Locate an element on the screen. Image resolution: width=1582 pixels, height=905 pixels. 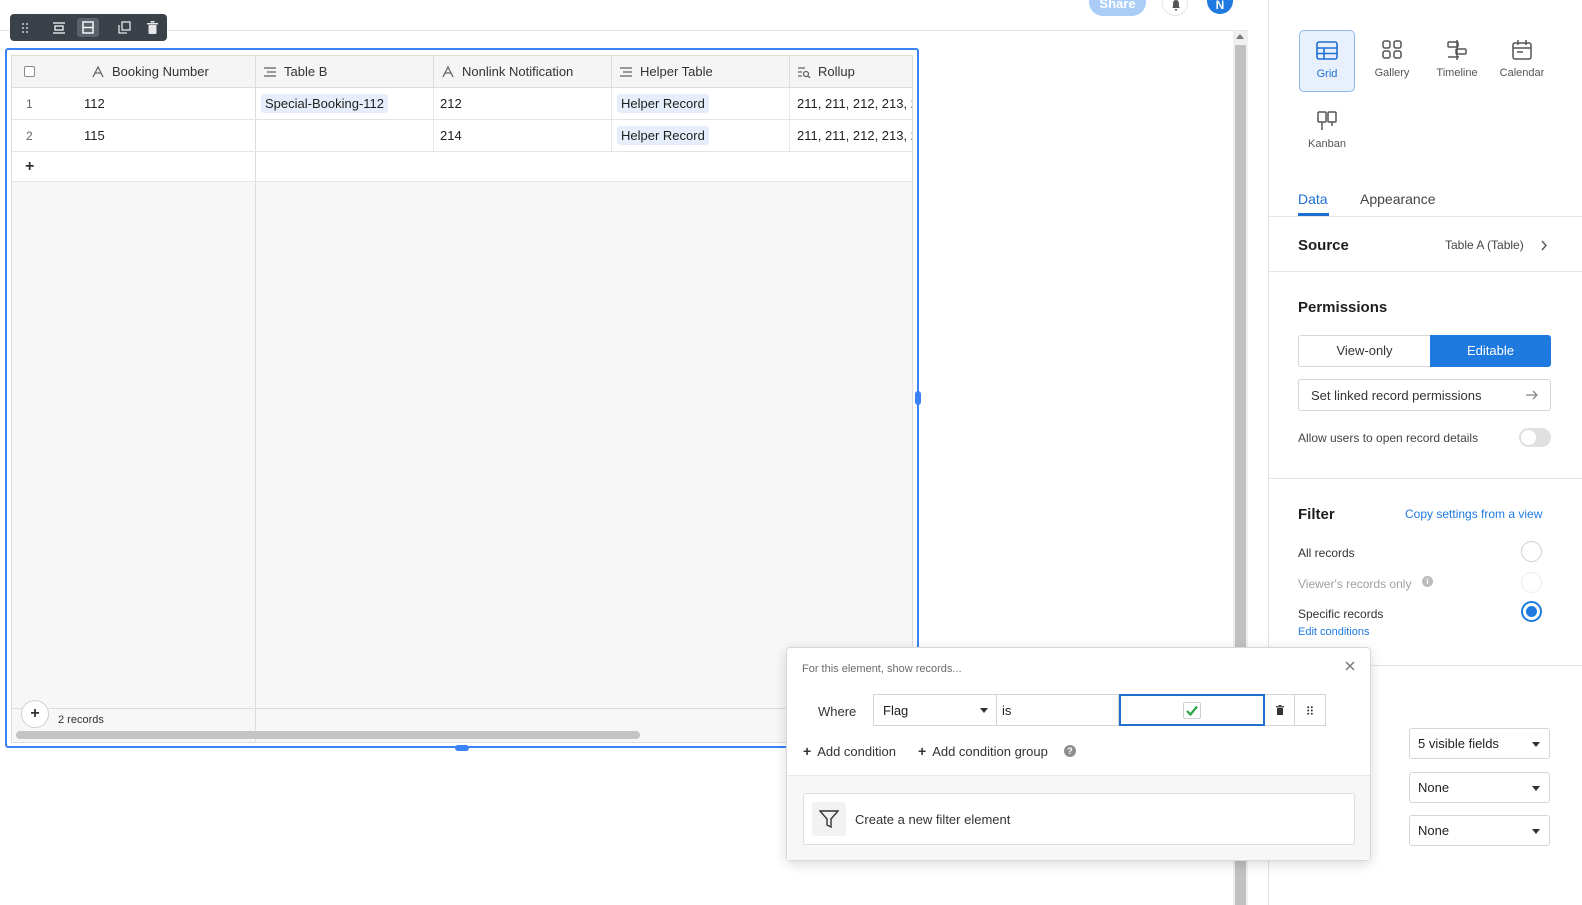
view-option-calendar: Calendar is located at coordinates (1522, 61).